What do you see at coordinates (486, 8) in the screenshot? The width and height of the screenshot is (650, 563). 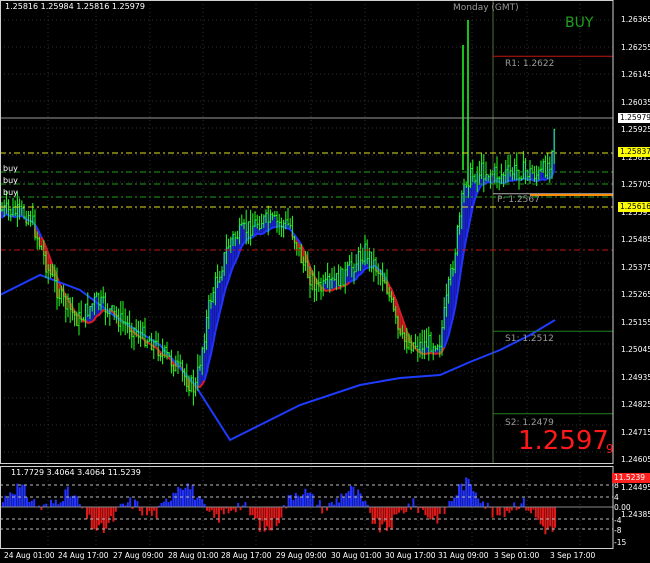 I see `session-label: Monday (GMT)` at bounding box center [486, 8].